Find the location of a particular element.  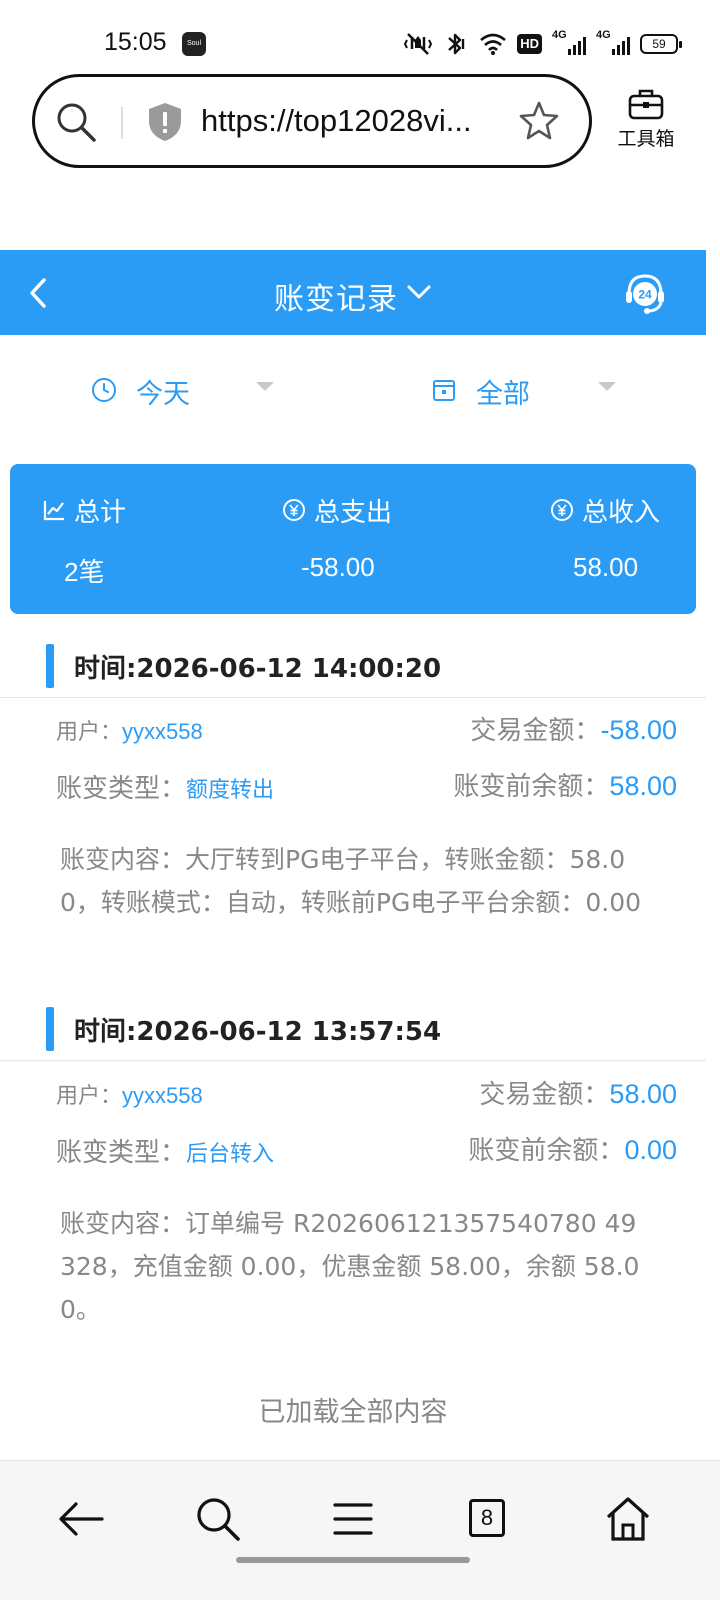

nav-back-button is located at coordinates (82, 1519).